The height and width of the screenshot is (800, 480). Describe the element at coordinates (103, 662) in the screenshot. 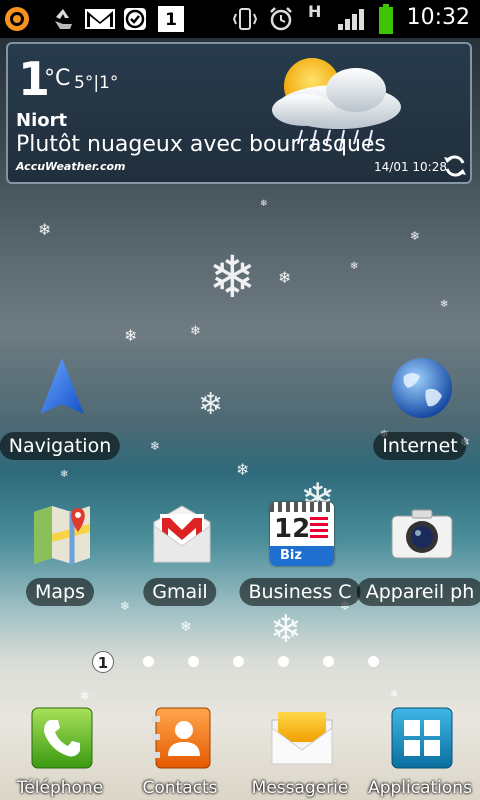

I see `page-dot-current: 1` at that location.